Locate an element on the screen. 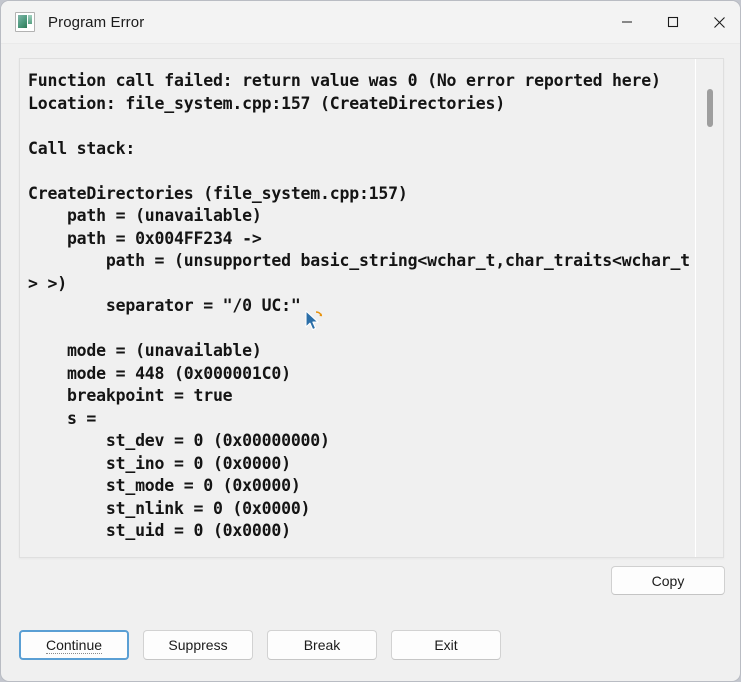 The width and height of the screenshot is (741, 682). copy-button: Copy is located at coordinates (668, 580).